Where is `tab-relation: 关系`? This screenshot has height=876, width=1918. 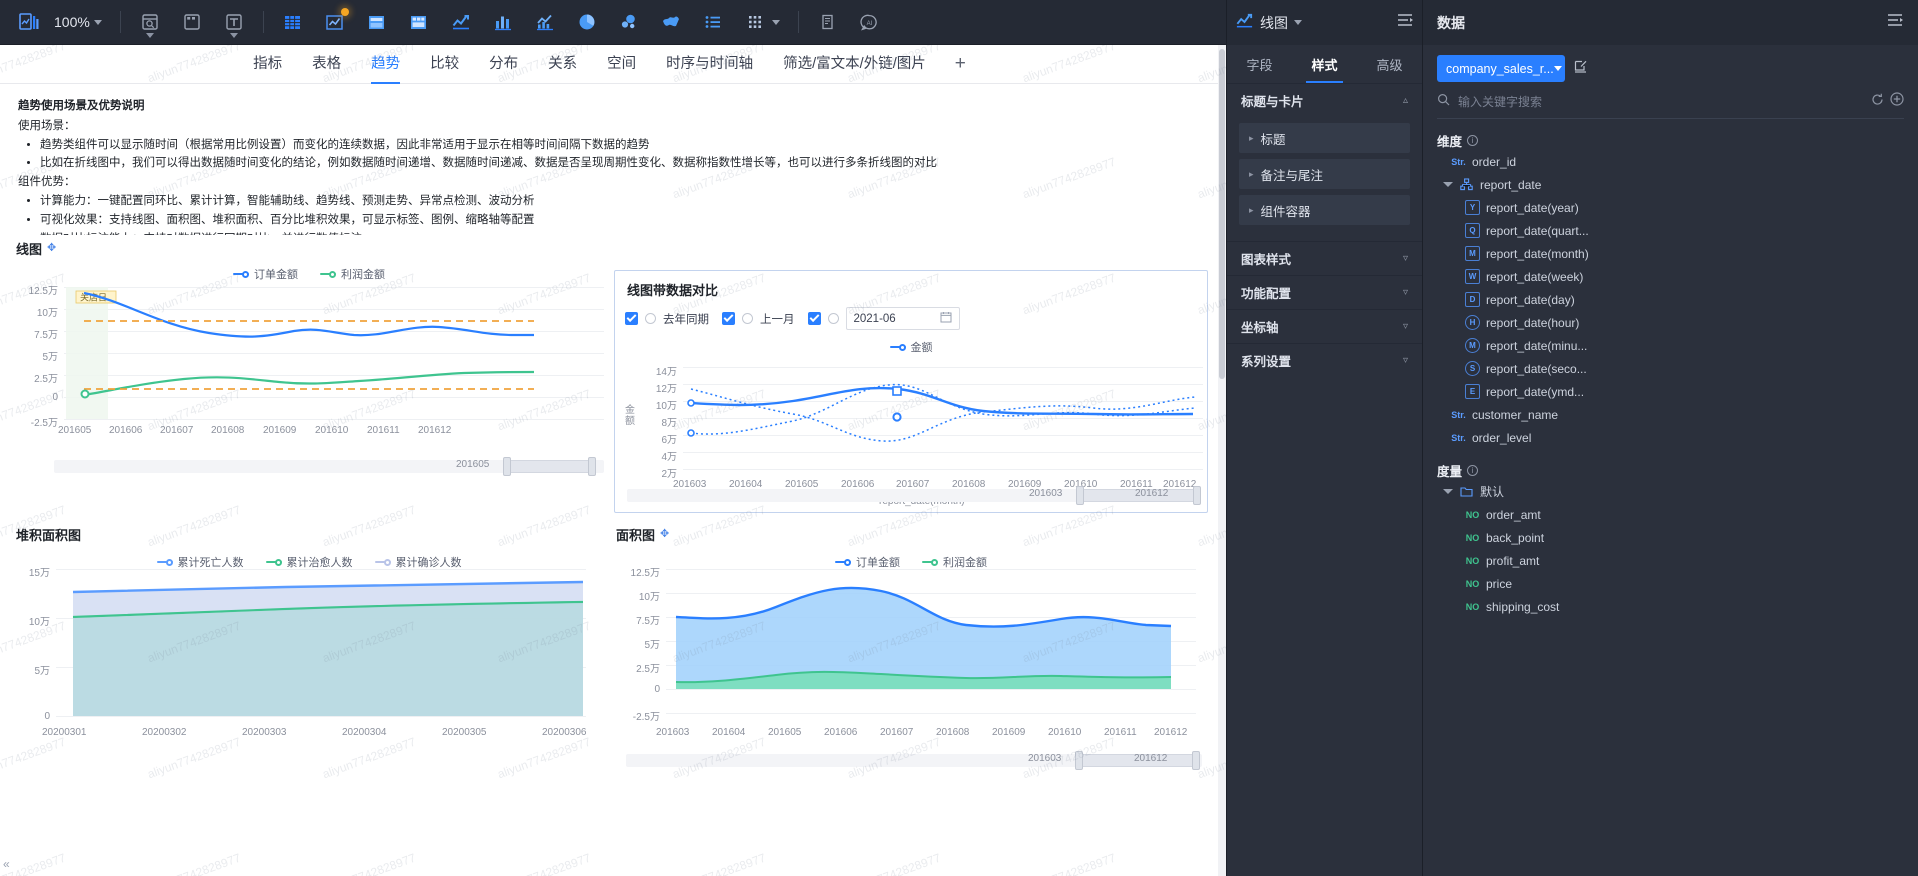
tab-relation: 关系 is located at coordinates (562, 64).